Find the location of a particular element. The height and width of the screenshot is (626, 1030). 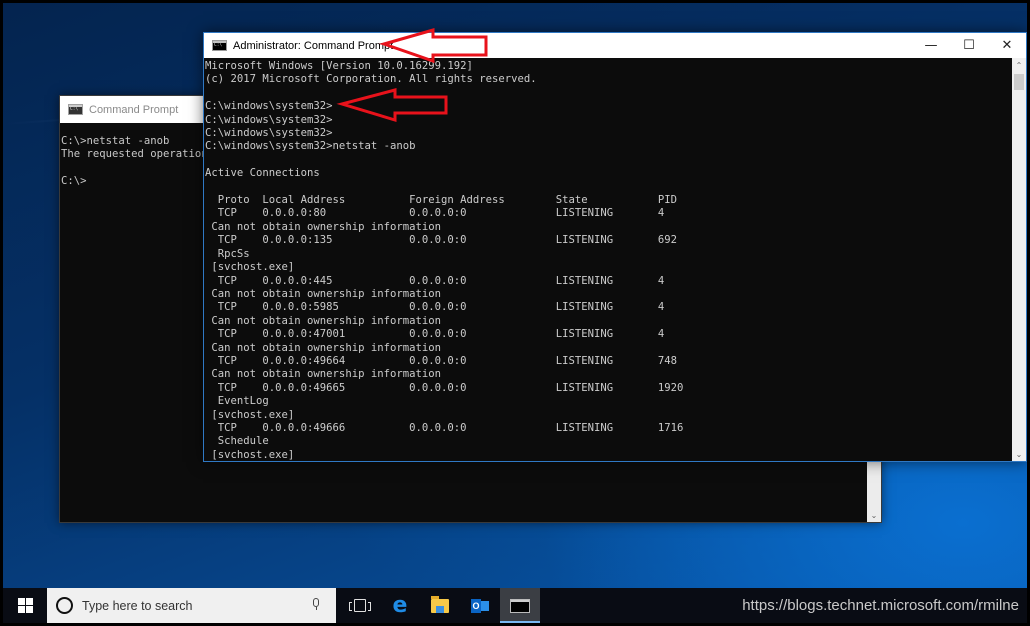

maximize-button: ☐ is located at coordinates (969, 45).